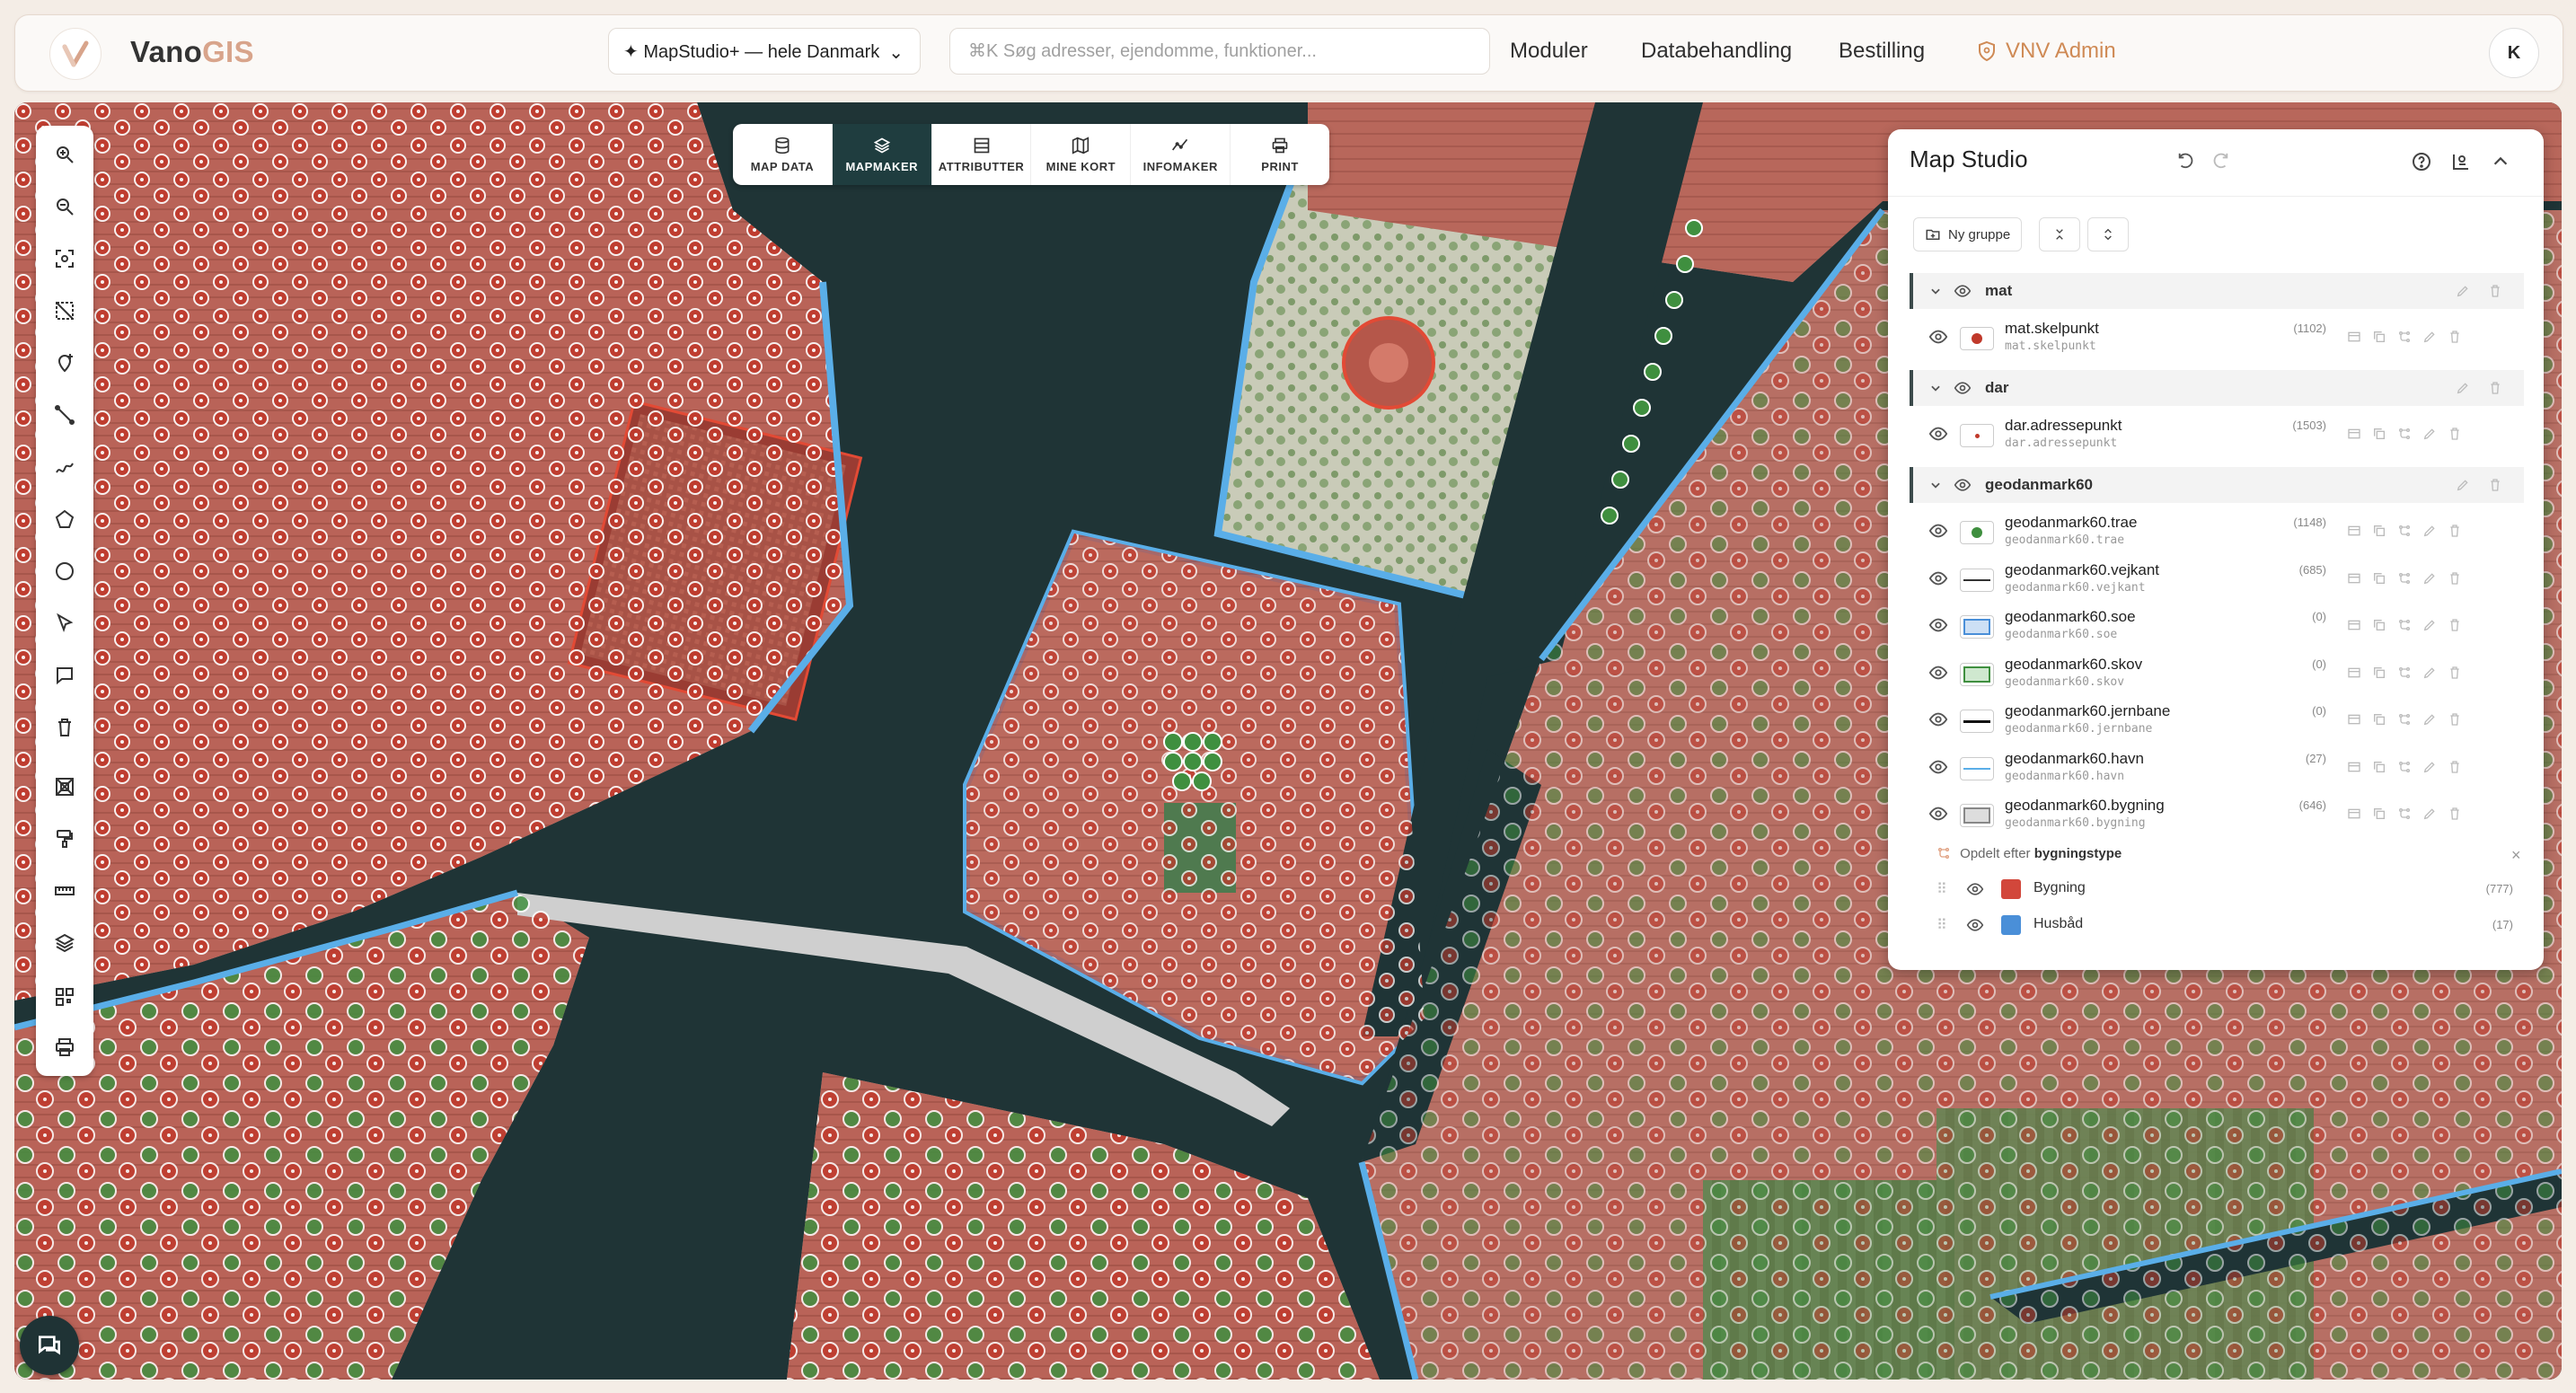 The width and height of the screenshot is (2576, 1393). Describe the element at coordinates (65, 675) in the screenshot. I see `comment-icon` at that location.